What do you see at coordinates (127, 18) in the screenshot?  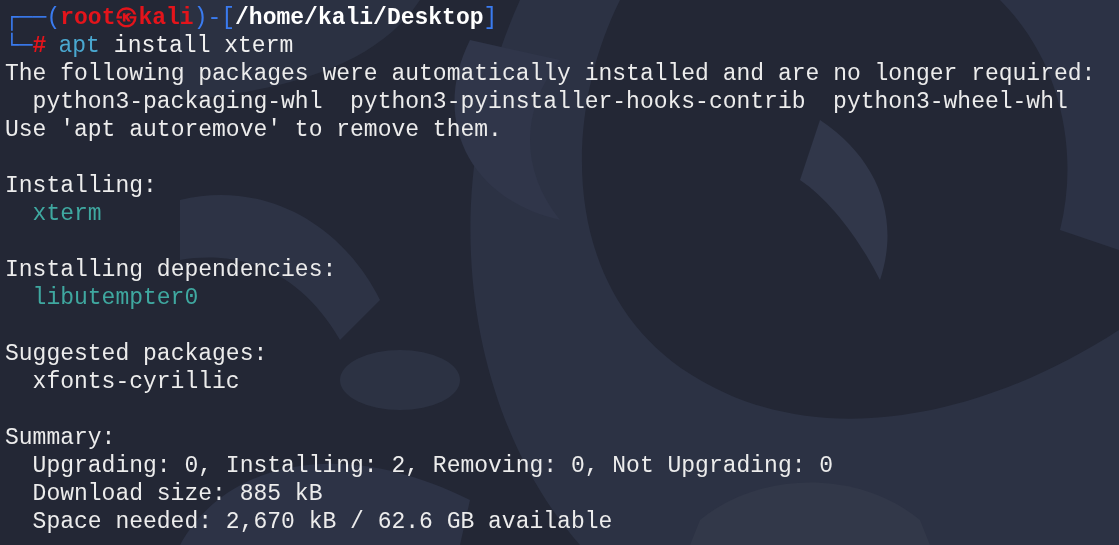 I see `user-host: root㉿kali` at bounding box center [127, 18].